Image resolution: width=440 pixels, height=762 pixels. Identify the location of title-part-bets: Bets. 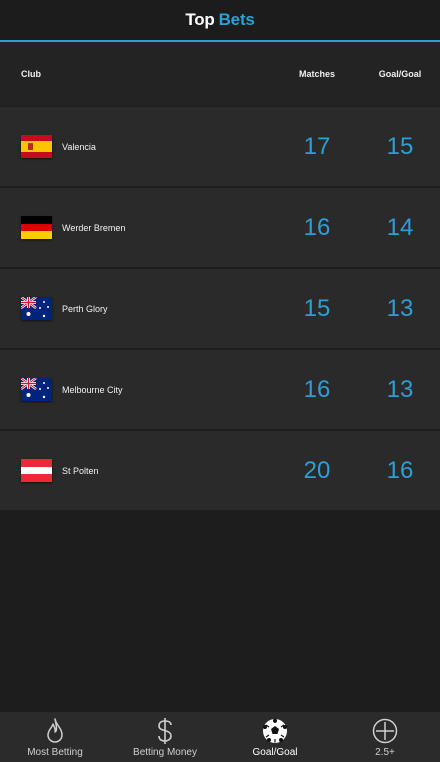
(236, 19).